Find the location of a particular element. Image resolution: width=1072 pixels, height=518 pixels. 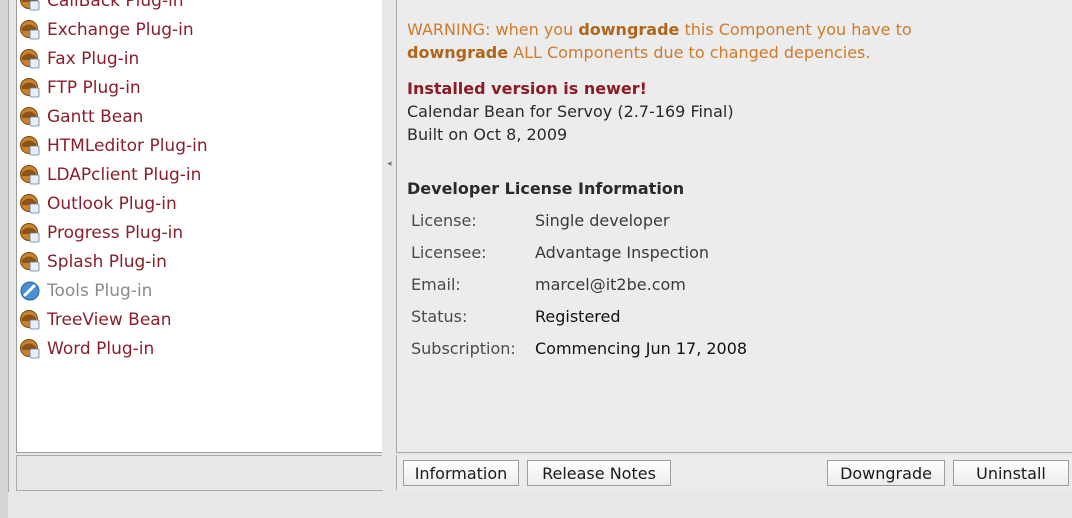

status-row: Status: Registered is located at coordinates (577, 316).